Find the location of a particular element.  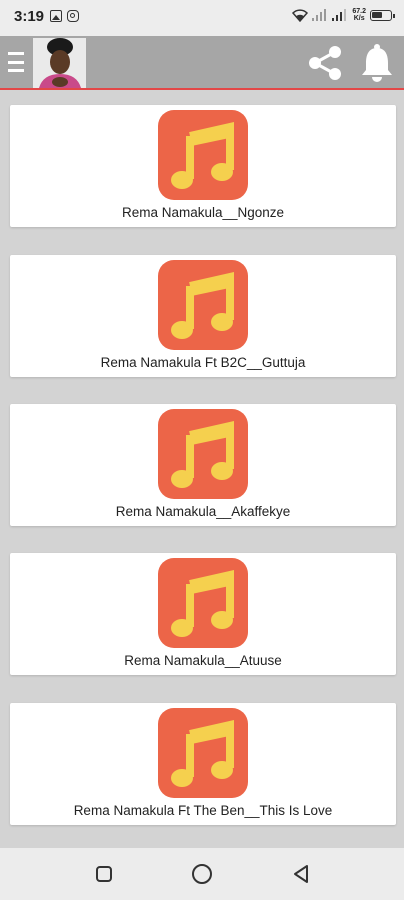

app-bar is located at coordinates (202, 63).